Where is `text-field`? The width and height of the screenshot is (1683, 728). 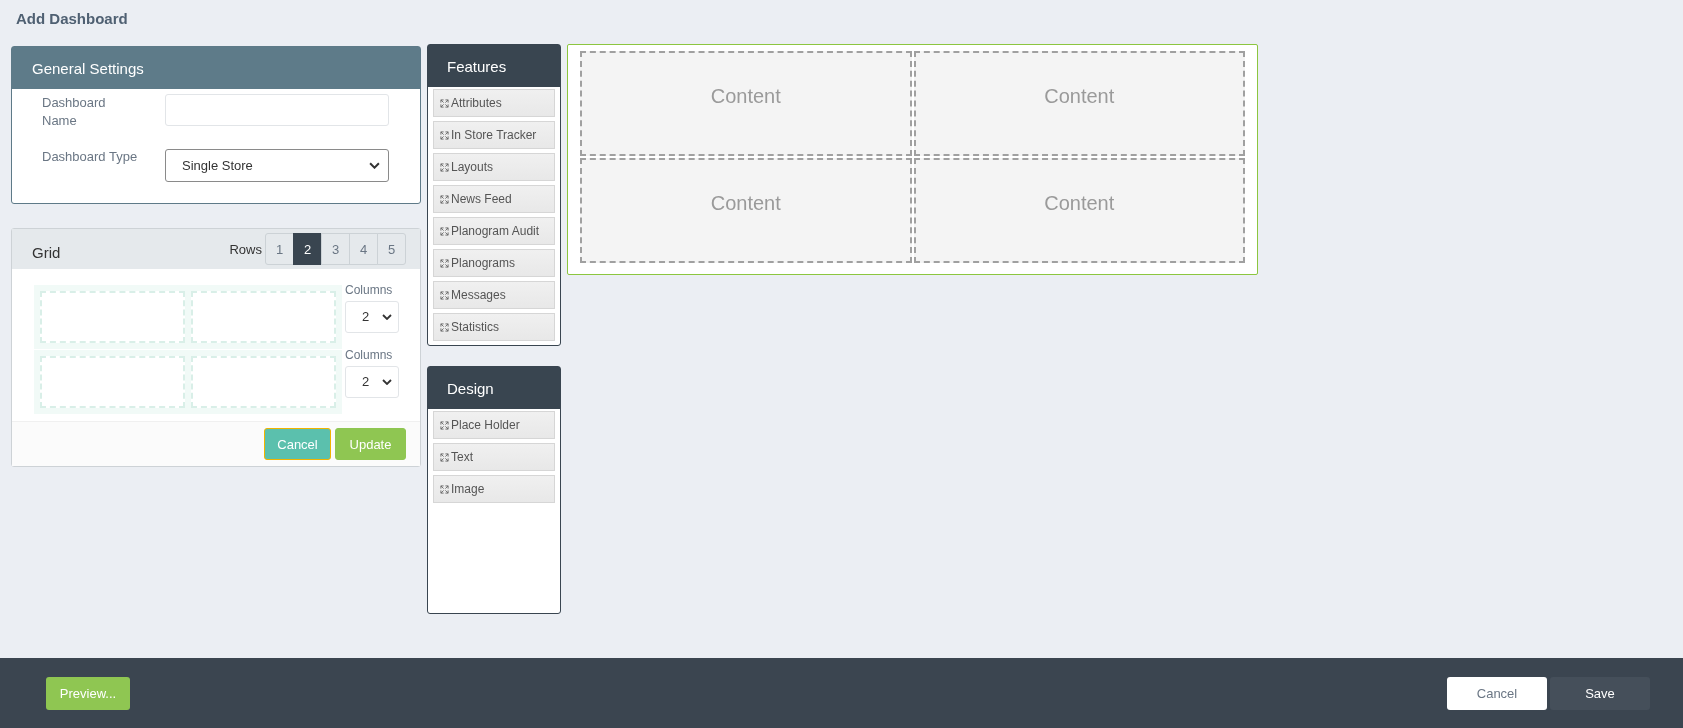 text-field is located at coordinates (277, 110).